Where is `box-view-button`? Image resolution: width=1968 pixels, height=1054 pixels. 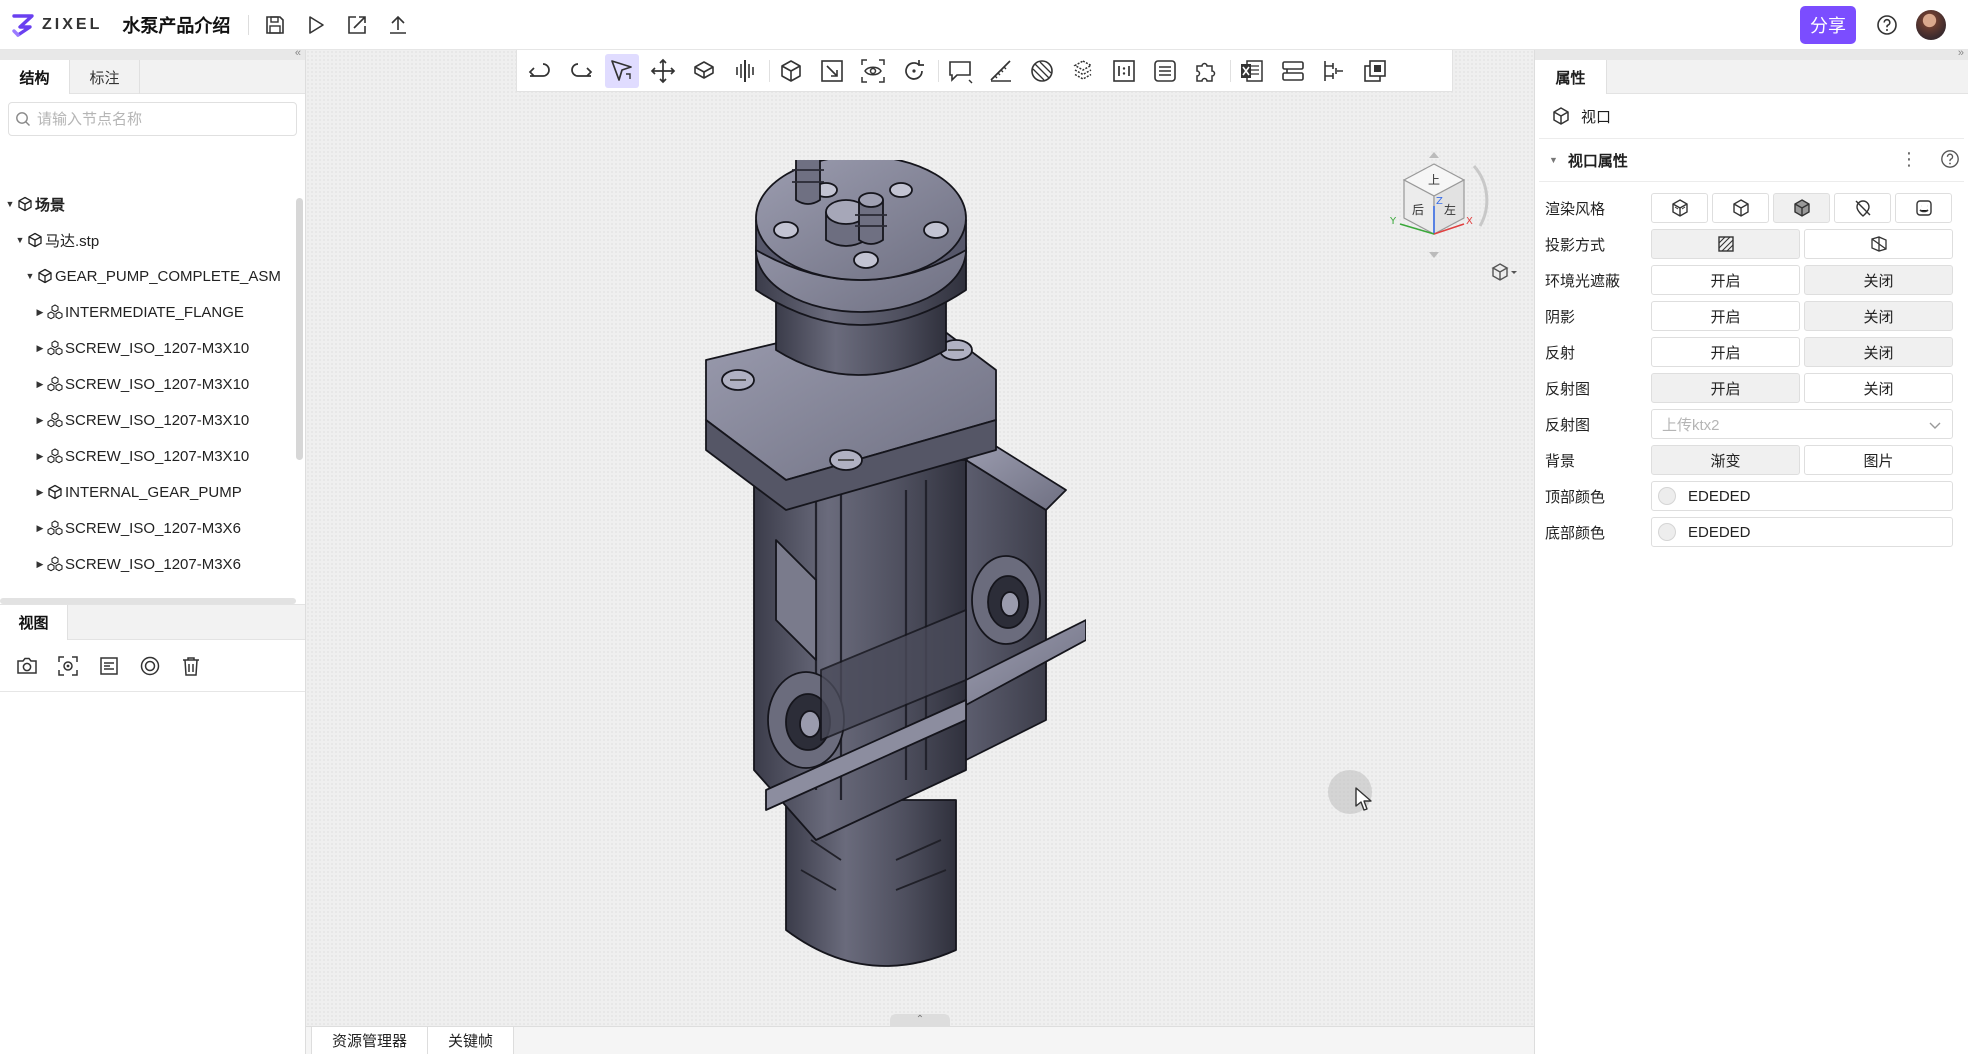 box-view-button is located at coordinates (791, 71).